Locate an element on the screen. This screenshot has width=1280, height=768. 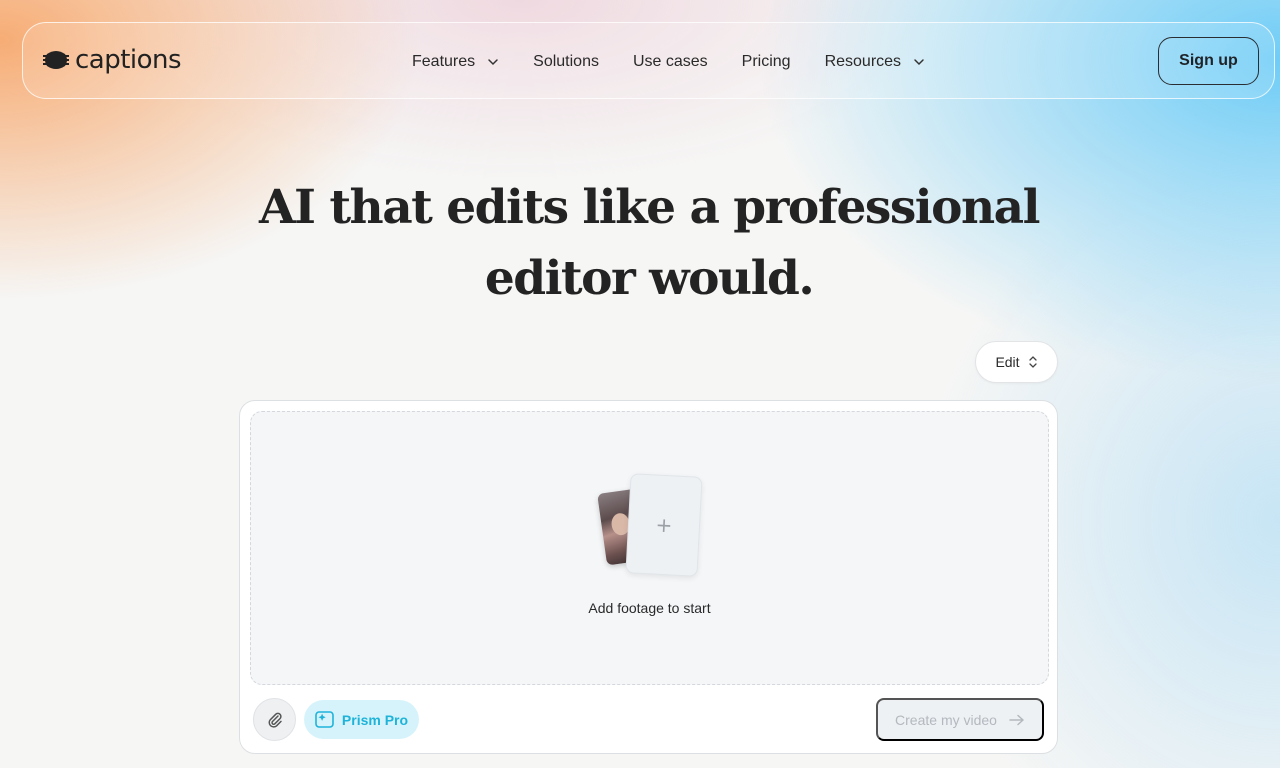
create-video-button: Create my video is located at coordinates (960, 719).